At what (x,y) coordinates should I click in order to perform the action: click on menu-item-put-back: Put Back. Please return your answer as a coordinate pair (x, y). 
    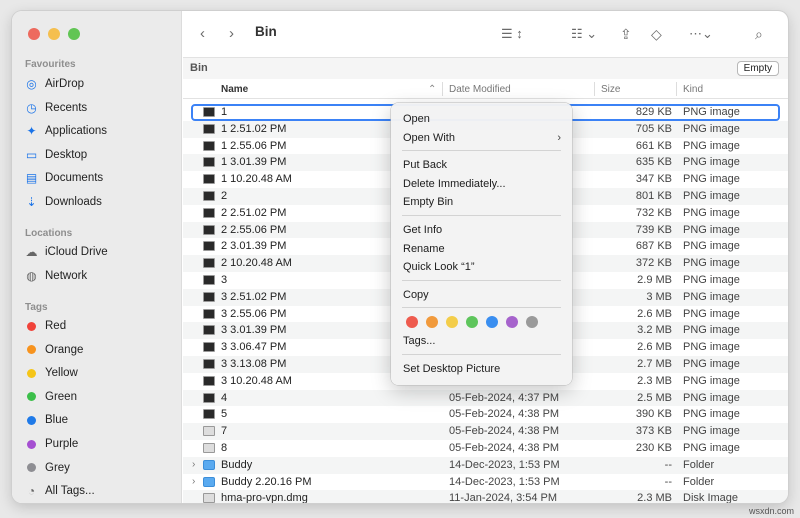
    Looking at the image, I should click on (482, 165).